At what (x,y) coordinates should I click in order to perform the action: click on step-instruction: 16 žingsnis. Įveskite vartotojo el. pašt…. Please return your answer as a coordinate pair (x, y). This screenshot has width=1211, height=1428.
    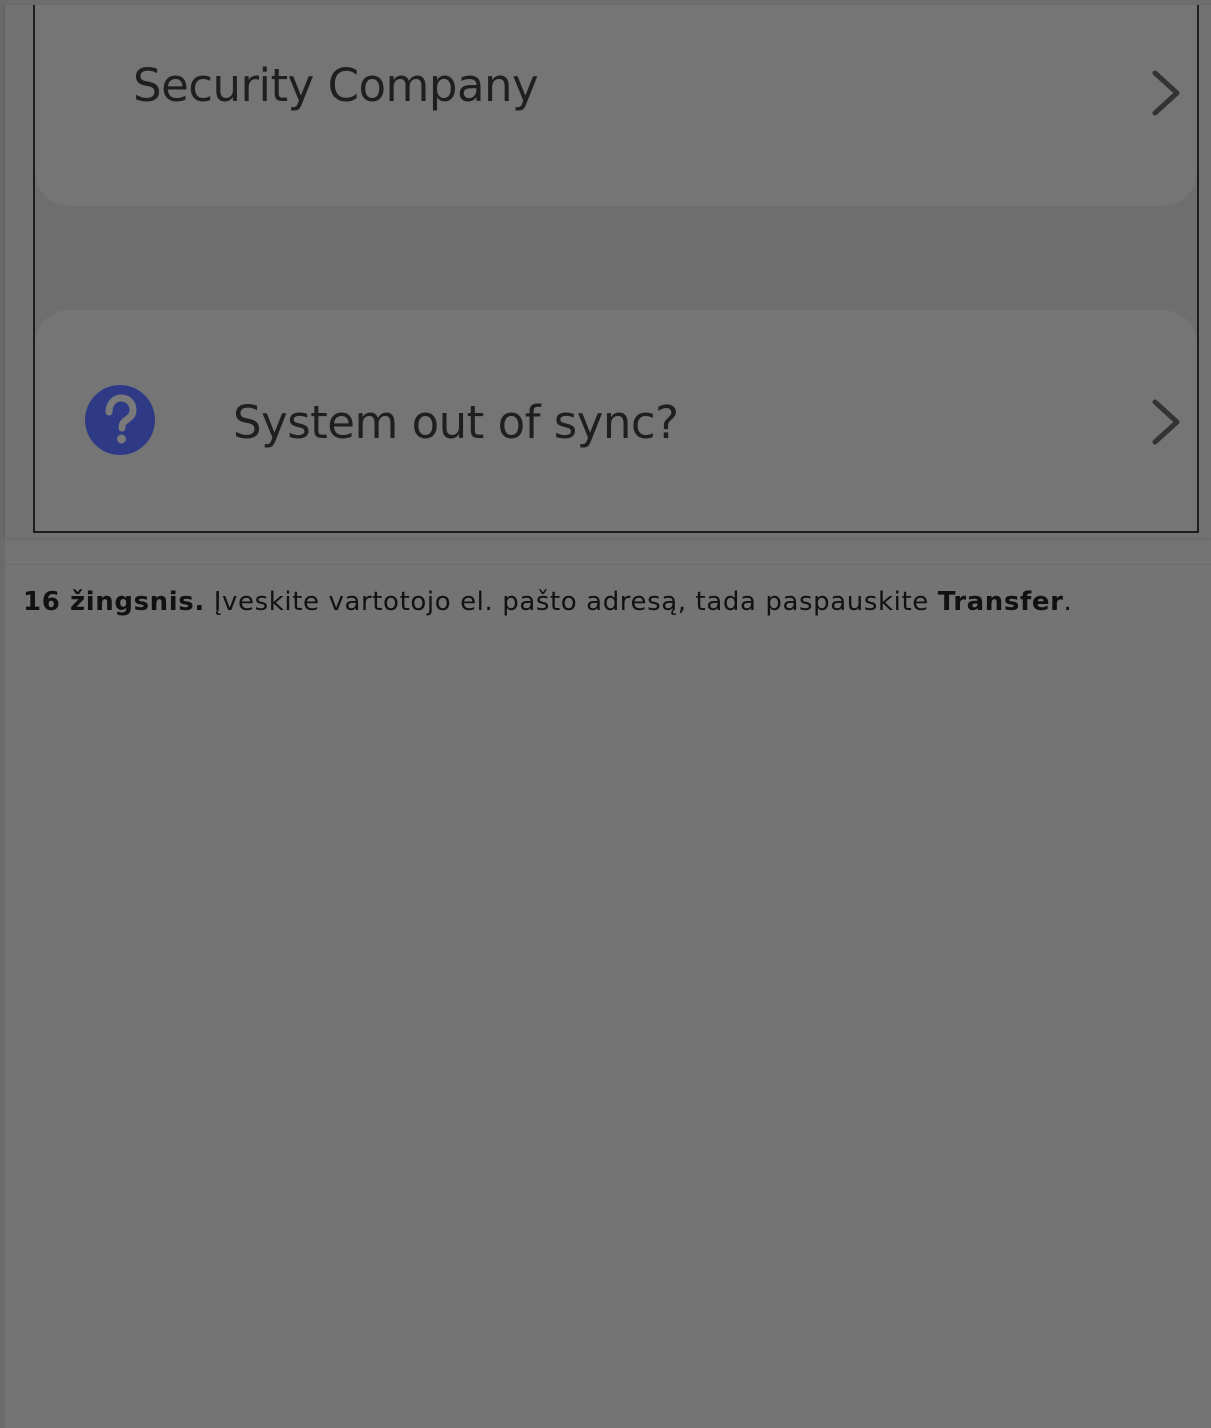
    Looking at the image, I should click on (547, 602).